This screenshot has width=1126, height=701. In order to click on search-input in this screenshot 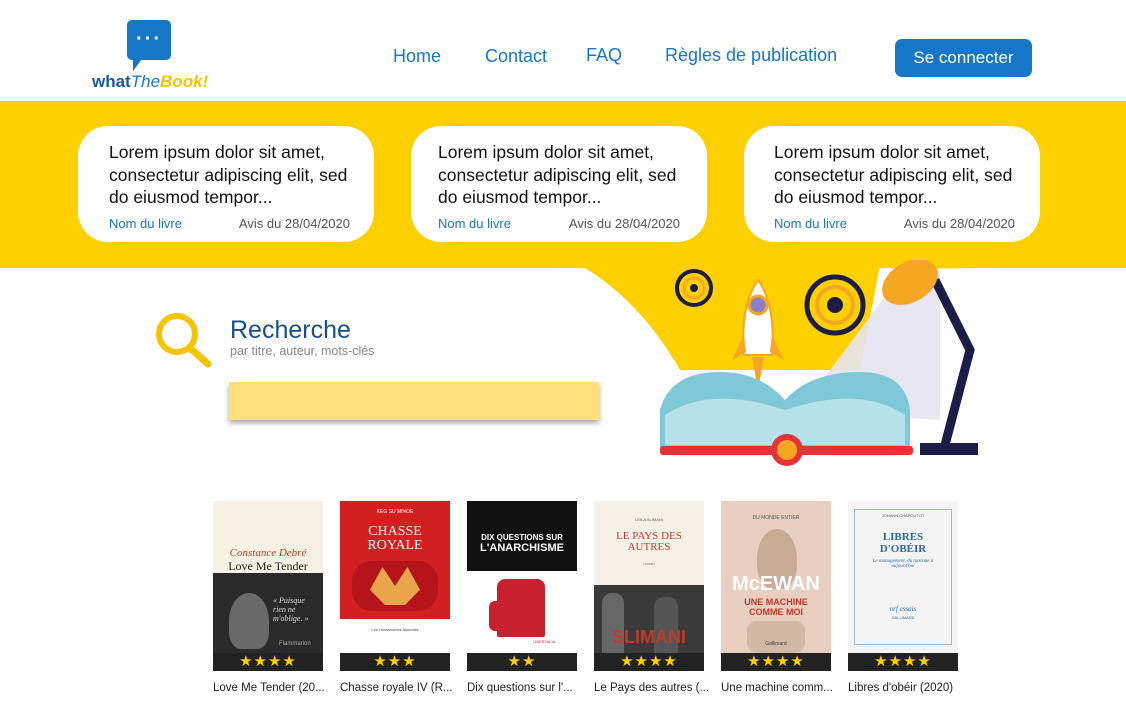, I will do `click(414, 401)`.